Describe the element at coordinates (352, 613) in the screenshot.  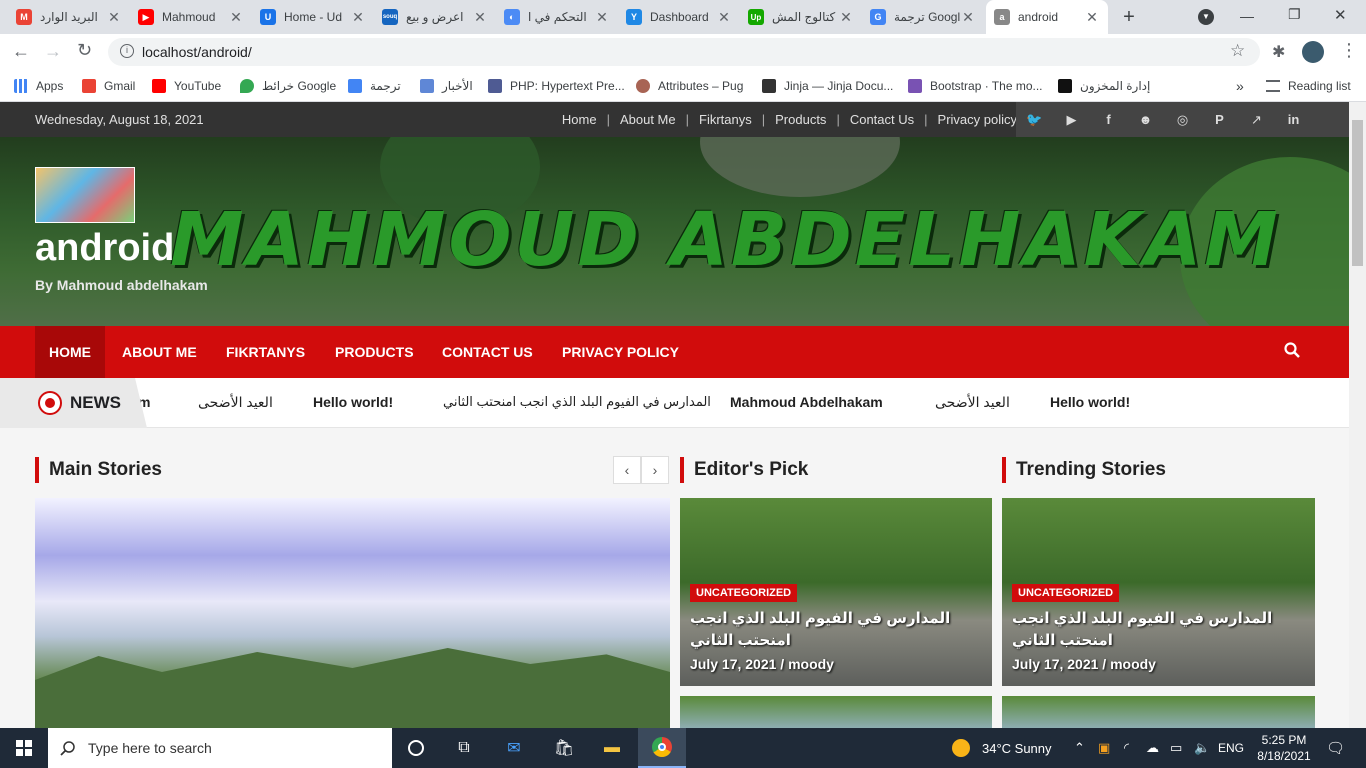
I see `main-story-image` at that location.